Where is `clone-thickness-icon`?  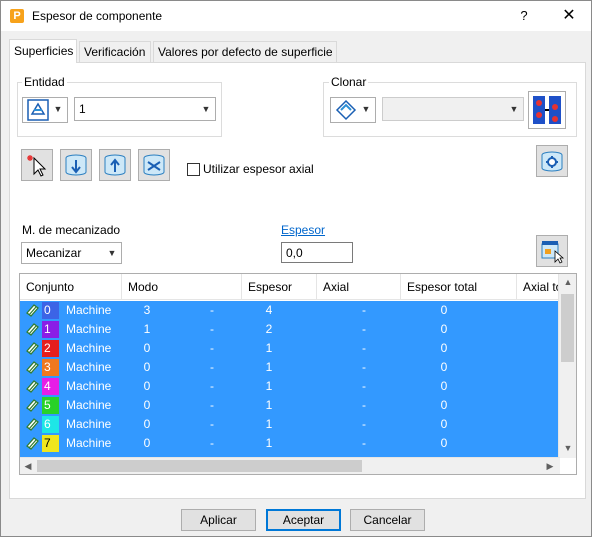
clone-thickness-icon is located at coordinates (547, 110).